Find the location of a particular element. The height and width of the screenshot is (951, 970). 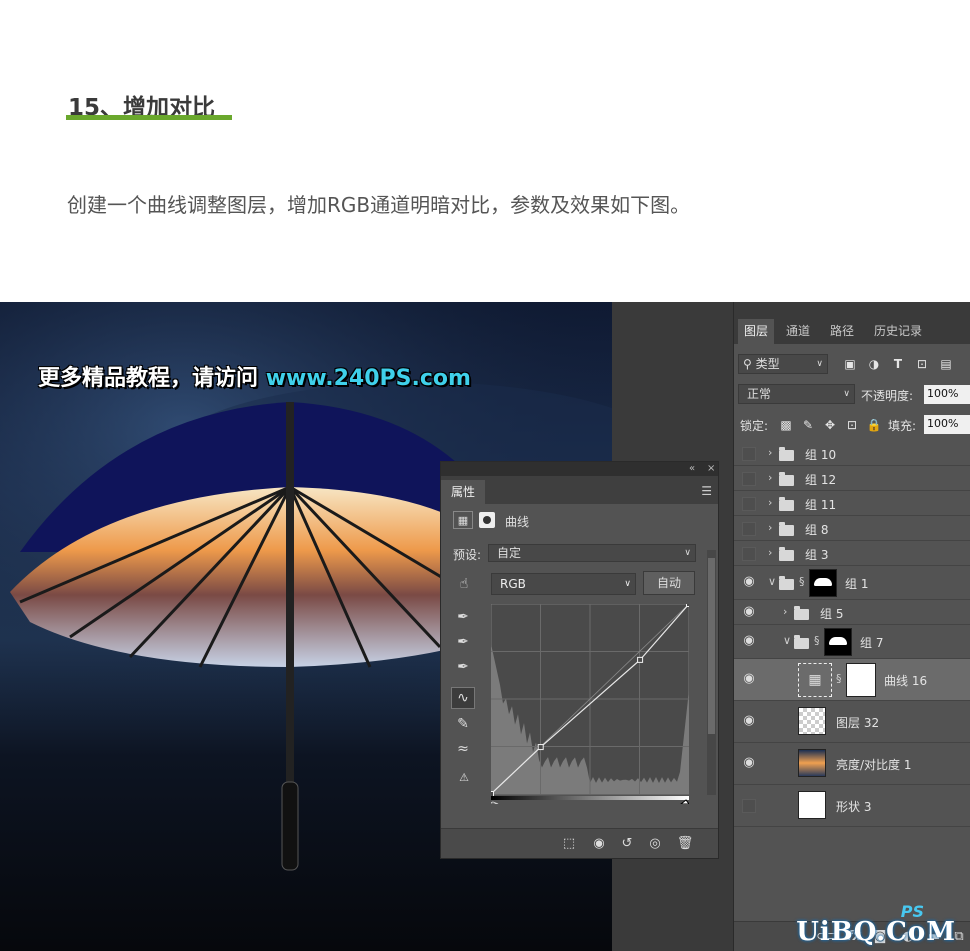

white-point-eyedropper-icon: ✒ is located at coordinates (463, 667).